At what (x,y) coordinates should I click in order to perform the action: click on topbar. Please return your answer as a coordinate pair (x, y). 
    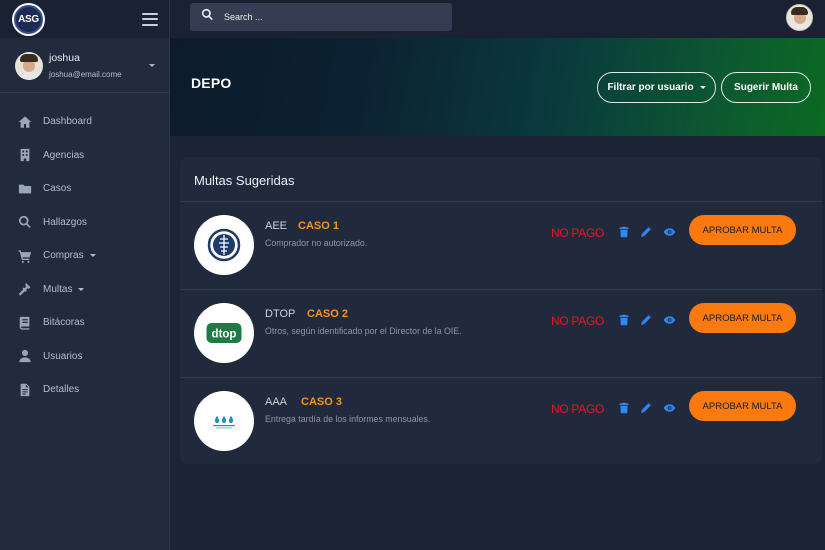
    Looking at the image, I should click on (497, 19).